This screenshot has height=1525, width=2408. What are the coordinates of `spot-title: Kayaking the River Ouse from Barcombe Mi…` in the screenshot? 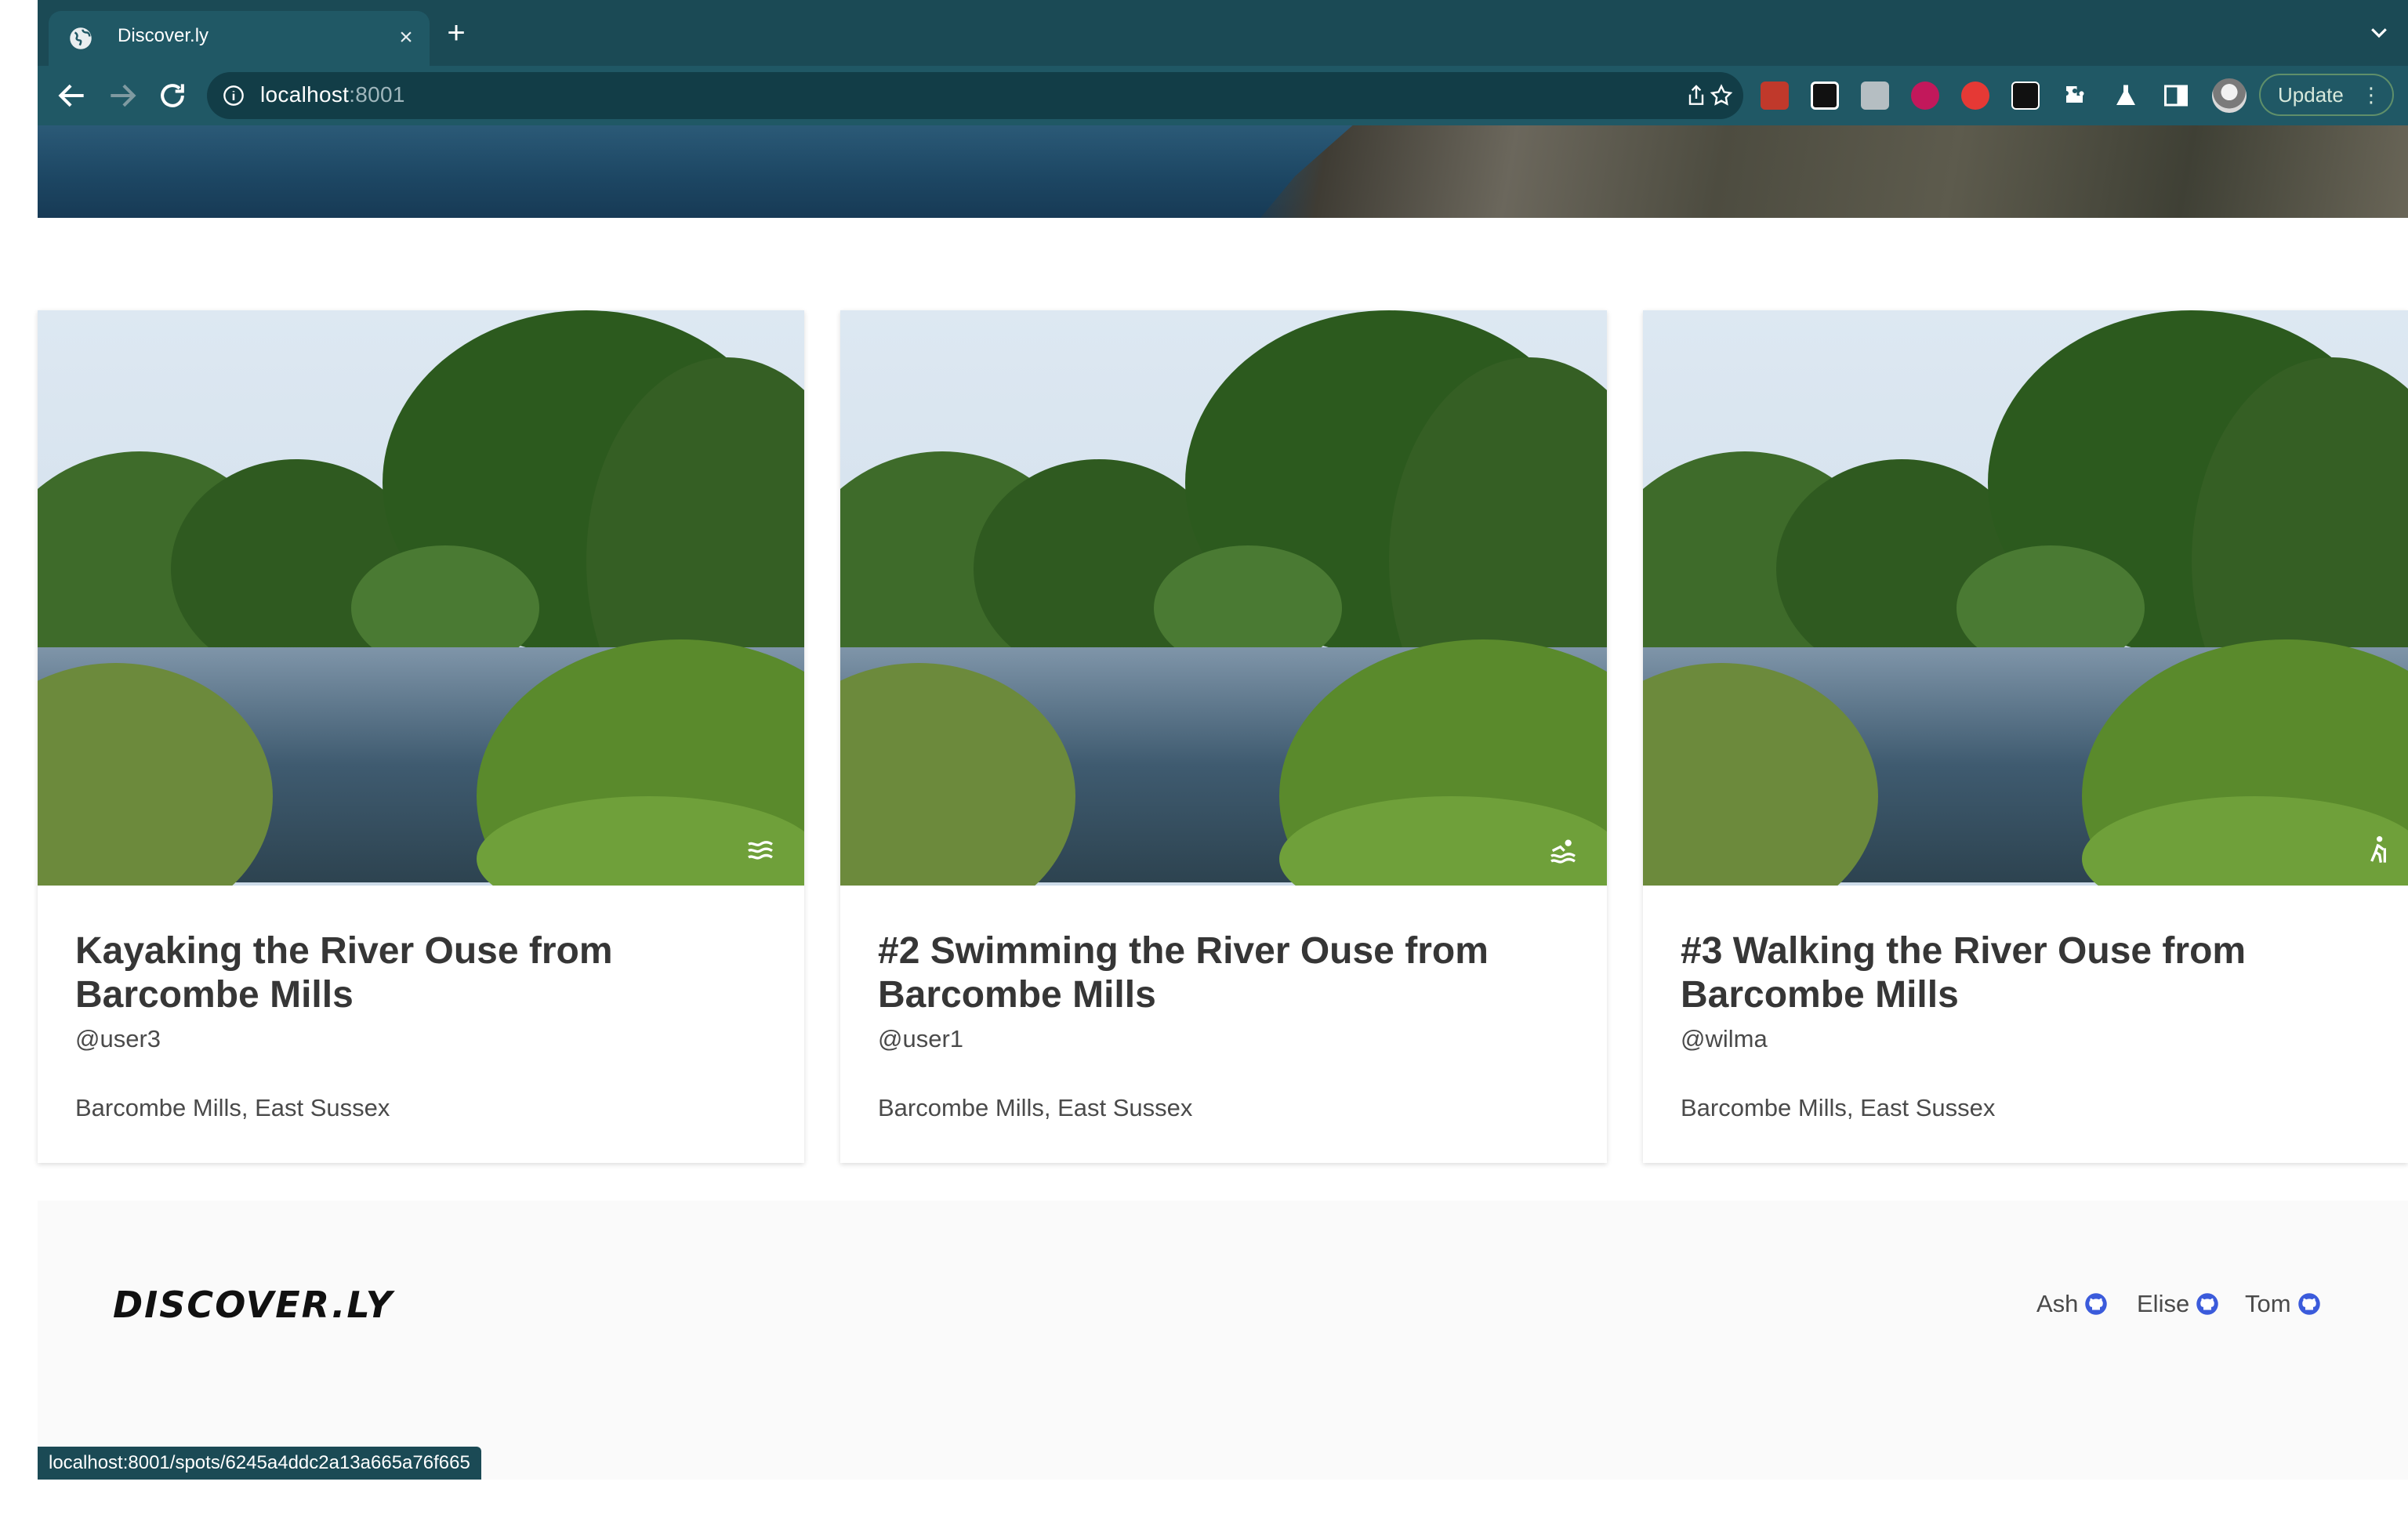 It's located at (428, 973).